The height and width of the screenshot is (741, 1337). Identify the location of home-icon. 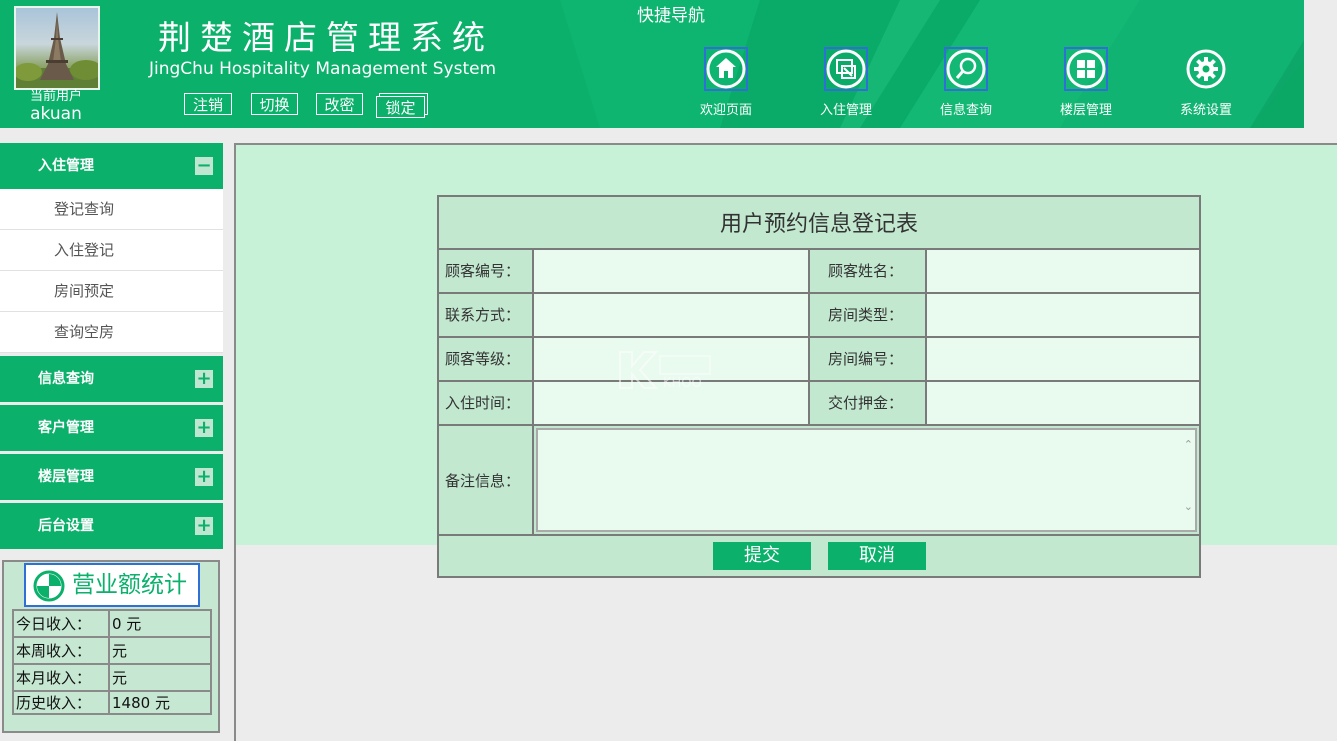
(726, 69).